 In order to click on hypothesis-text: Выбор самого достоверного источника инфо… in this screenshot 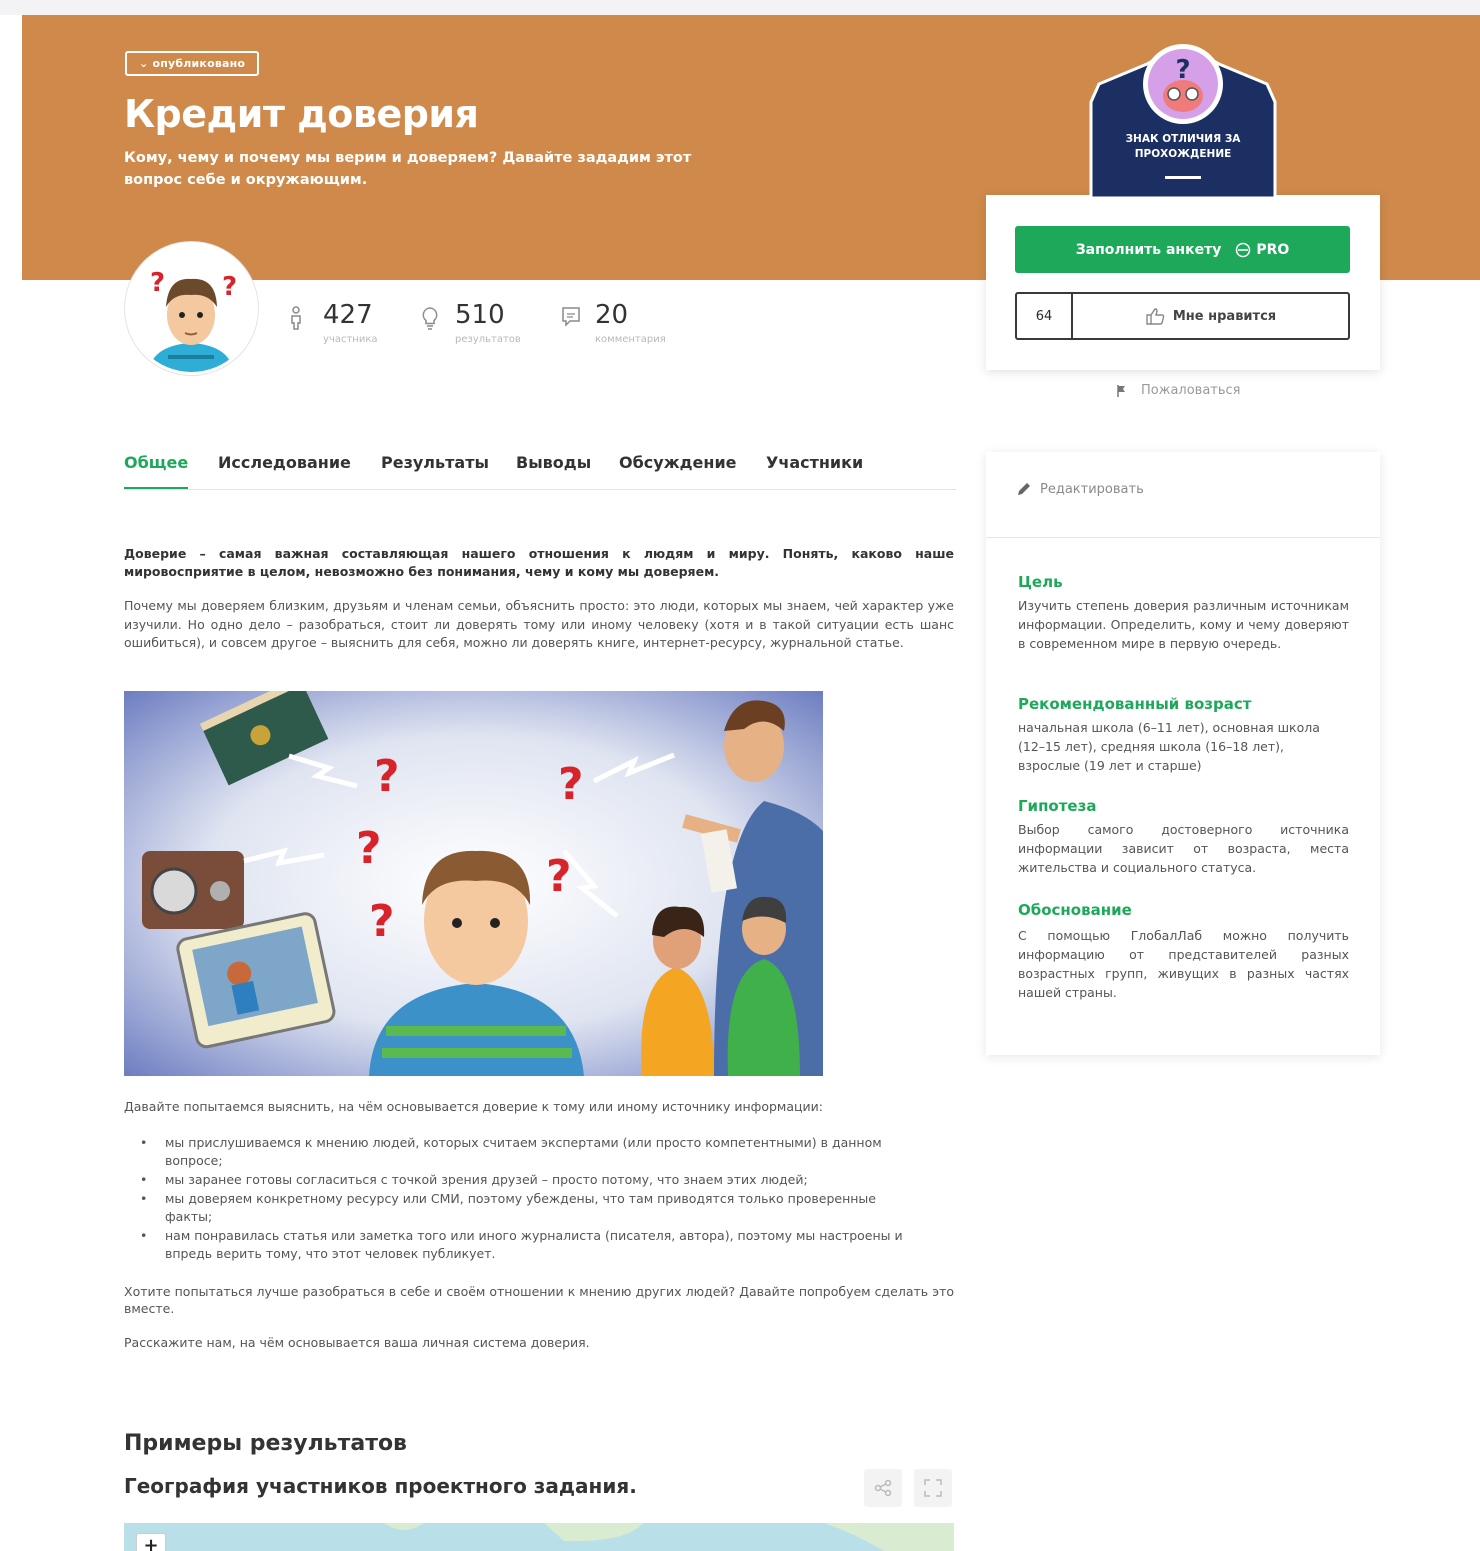, I will do `click(1183, 848)`.